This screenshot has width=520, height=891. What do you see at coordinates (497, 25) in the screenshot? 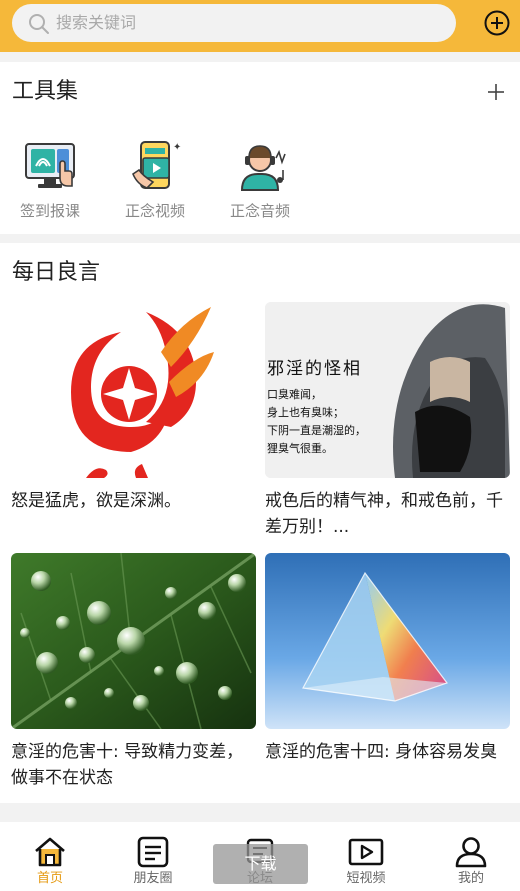
I see `add-circle-icon` at bounding box center [497, 25].